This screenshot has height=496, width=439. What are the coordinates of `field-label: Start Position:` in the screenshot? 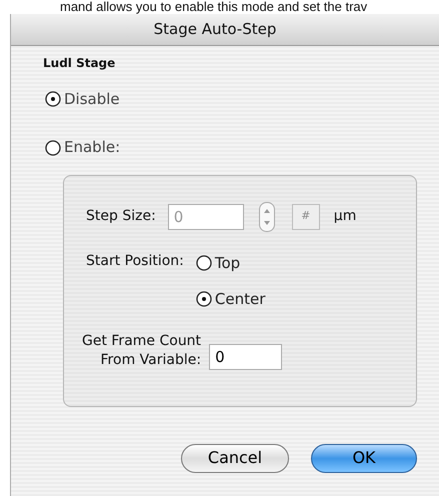 It's located at (135, 261).